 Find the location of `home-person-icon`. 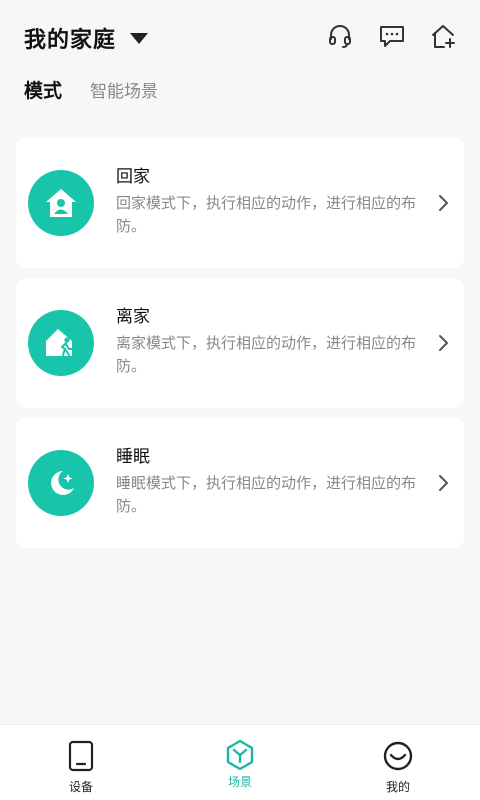

home-person-icon is located at coordinates (61, 203).